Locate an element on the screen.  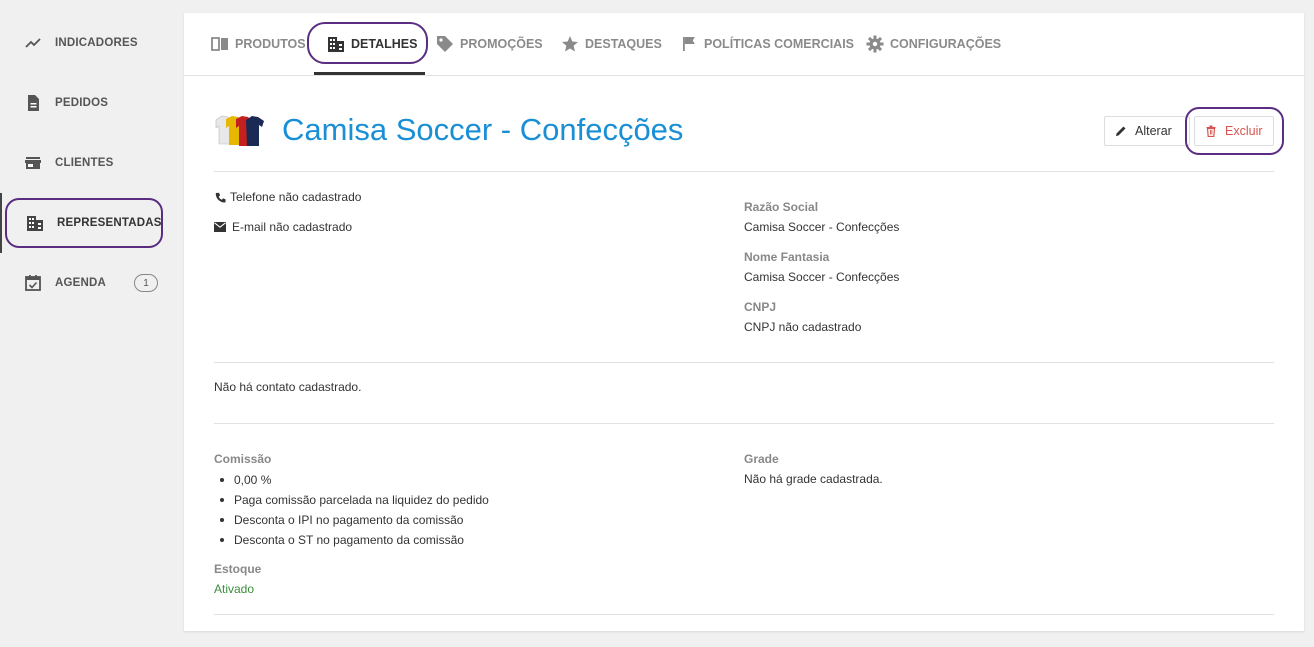
agenda-count-badge: 1 is located at coordinates (146, 283).